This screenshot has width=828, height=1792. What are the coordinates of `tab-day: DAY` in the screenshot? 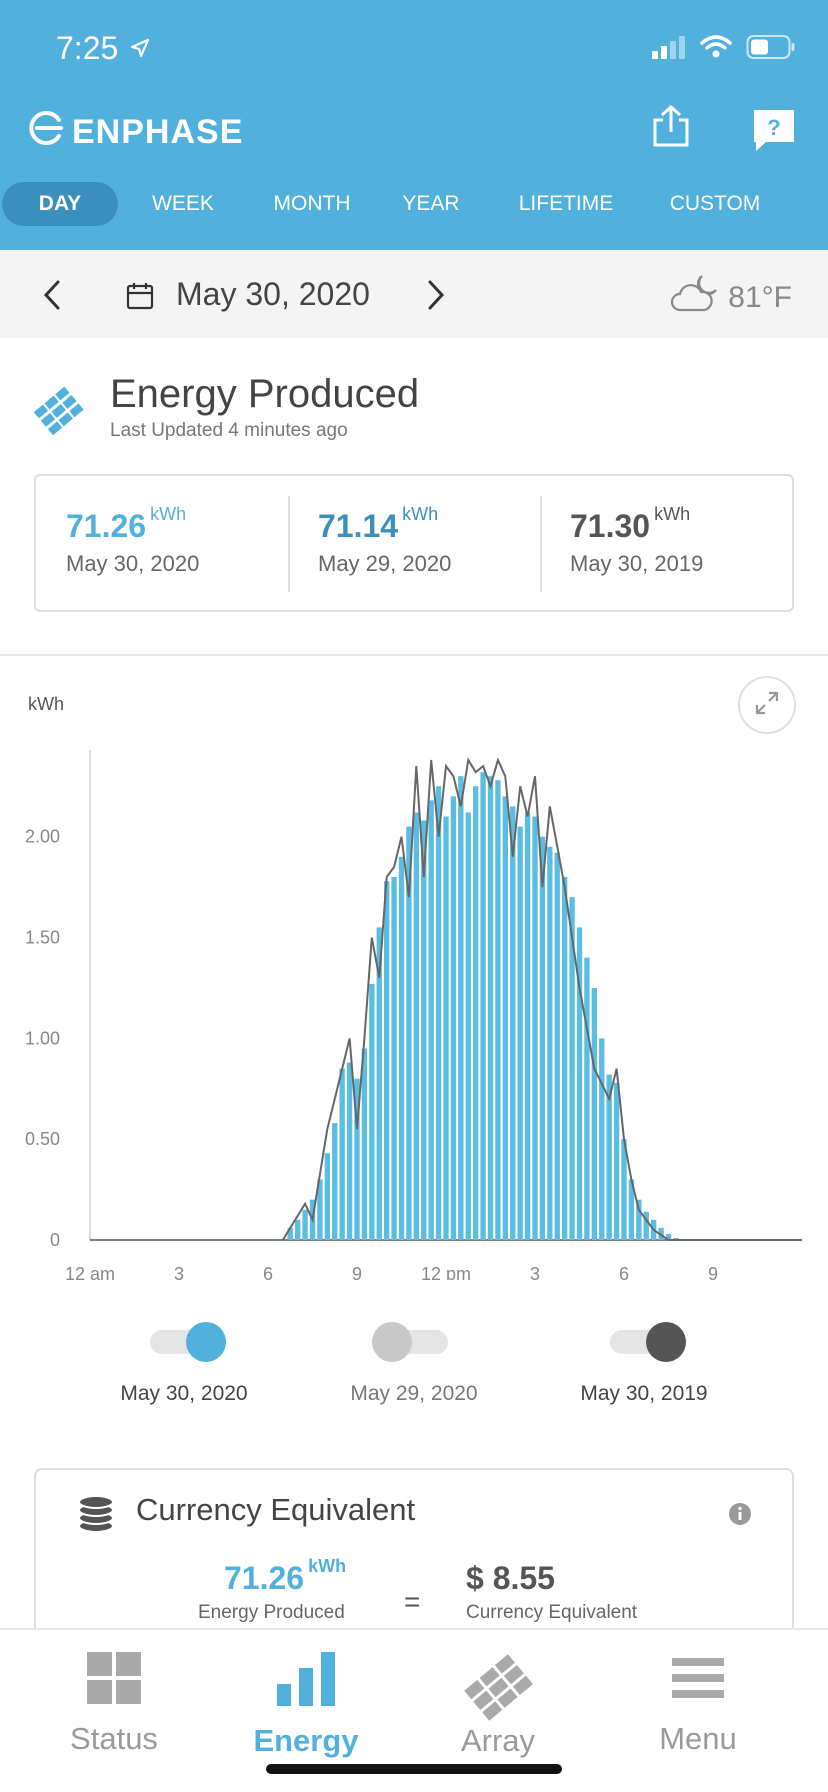 It's located at (60, 204).